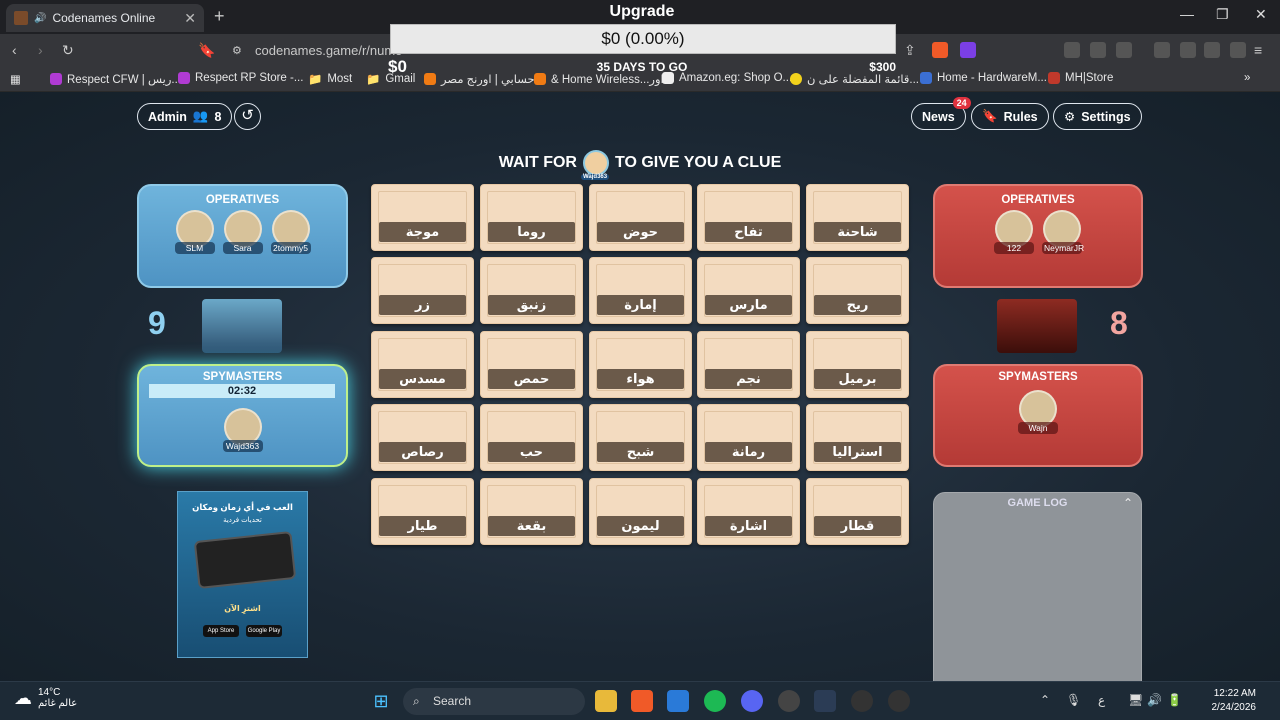 The height and width of the screenshot is (720, 1280). Describe the element at coordinates (748, 511) in the screenshot. I see `word-card: اشارة` at that location.